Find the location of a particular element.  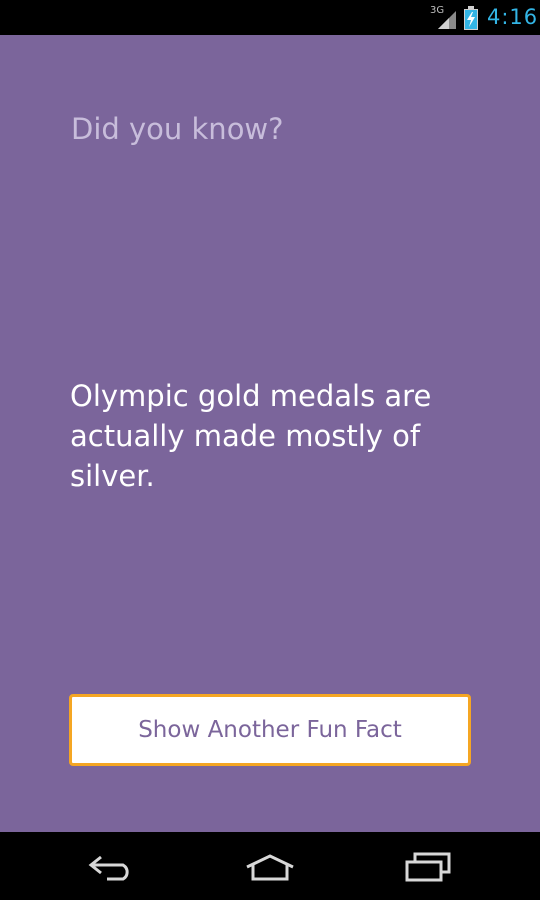

recent-apps-icon is located at coordinates (428, 867).